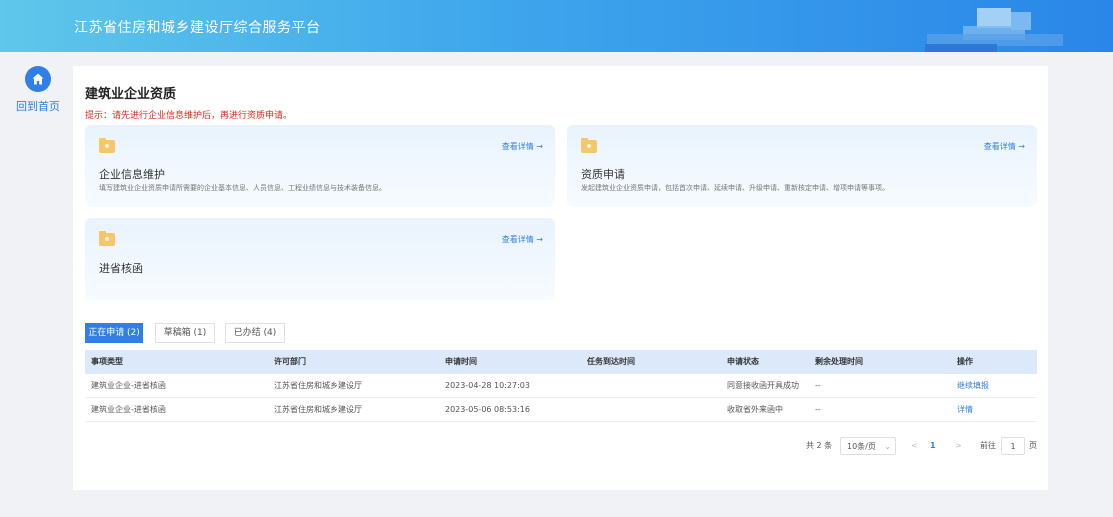  What do you see at coordinates (965, 410) in the screenshot?
I see `details-link: 详情` at bounding box center [965, 410].